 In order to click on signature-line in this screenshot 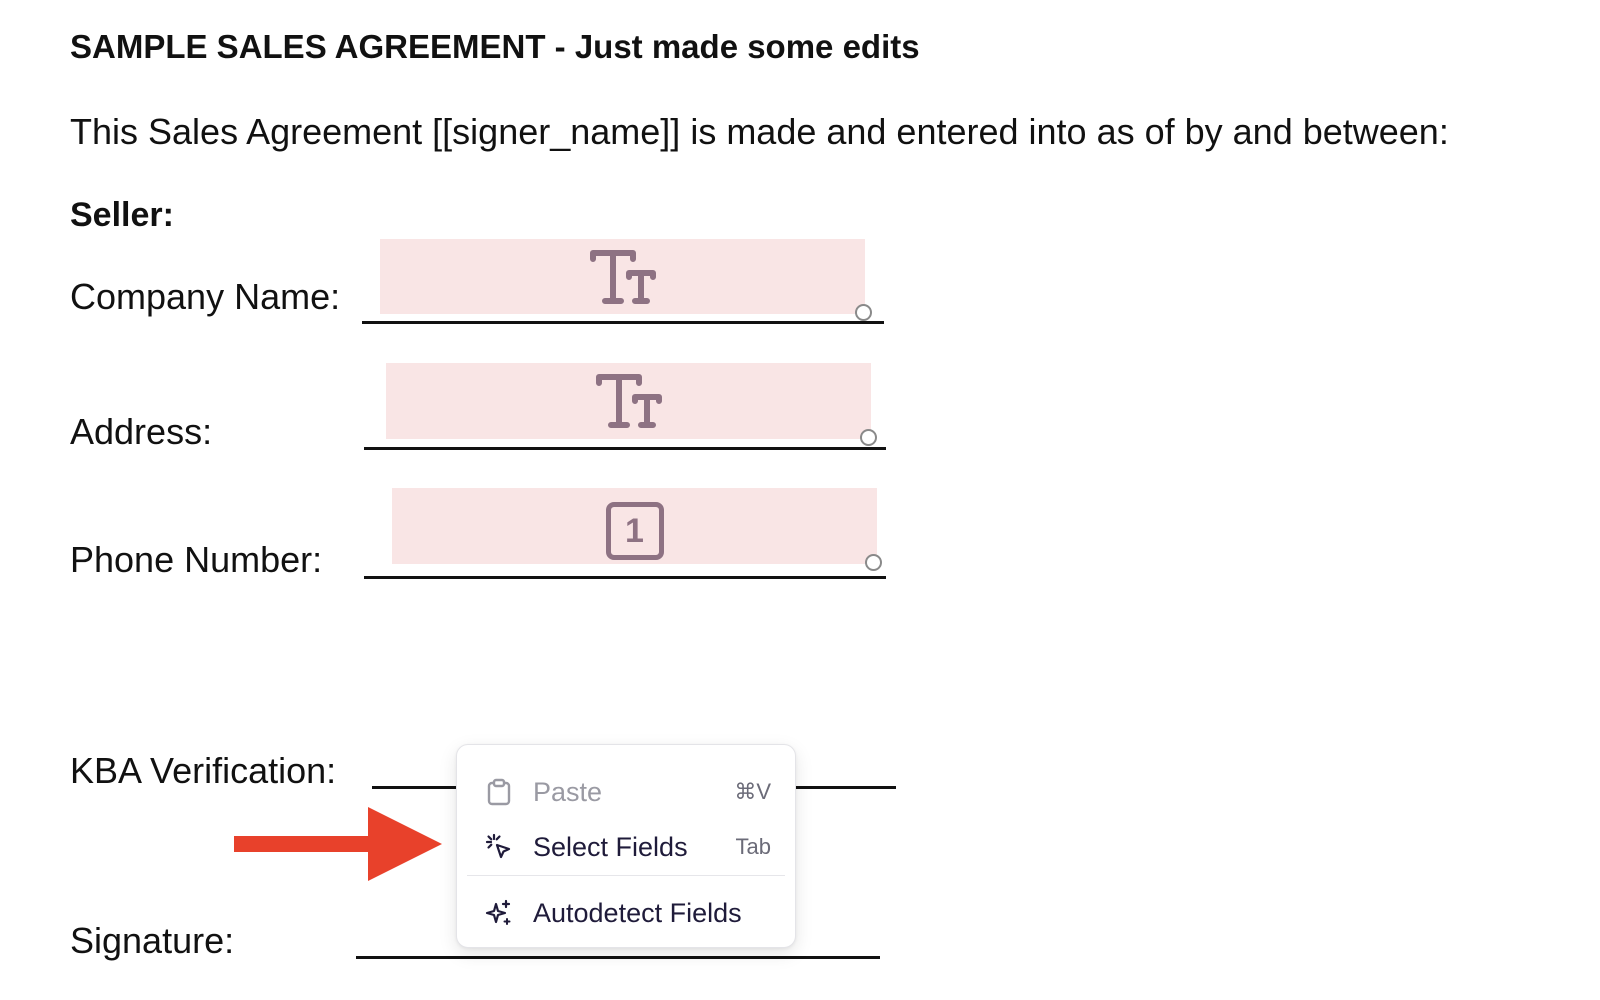, I will do `click(618, 957)`.